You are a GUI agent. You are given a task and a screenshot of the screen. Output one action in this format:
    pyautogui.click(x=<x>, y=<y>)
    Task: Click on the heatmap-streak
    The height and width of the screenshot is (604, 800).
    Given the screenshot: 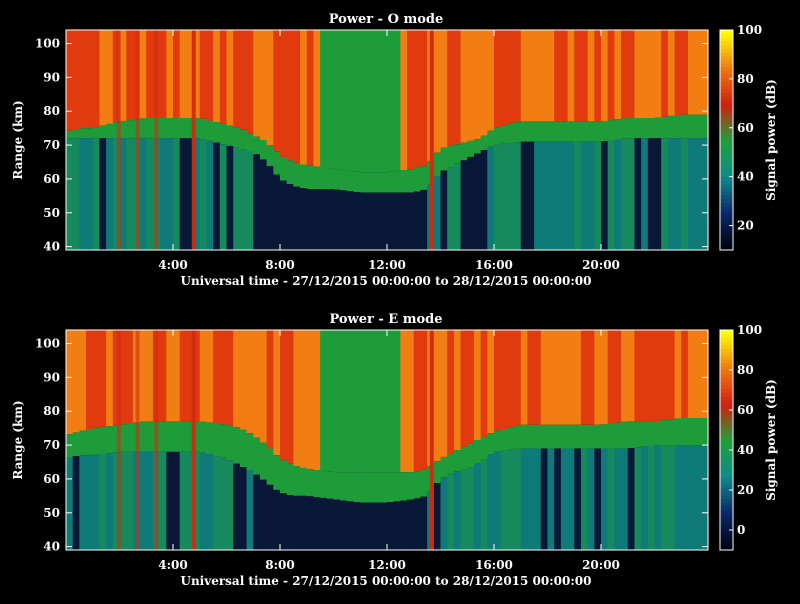 What is the action you would take?
    pyautogui.click(x=156, y=440)
    